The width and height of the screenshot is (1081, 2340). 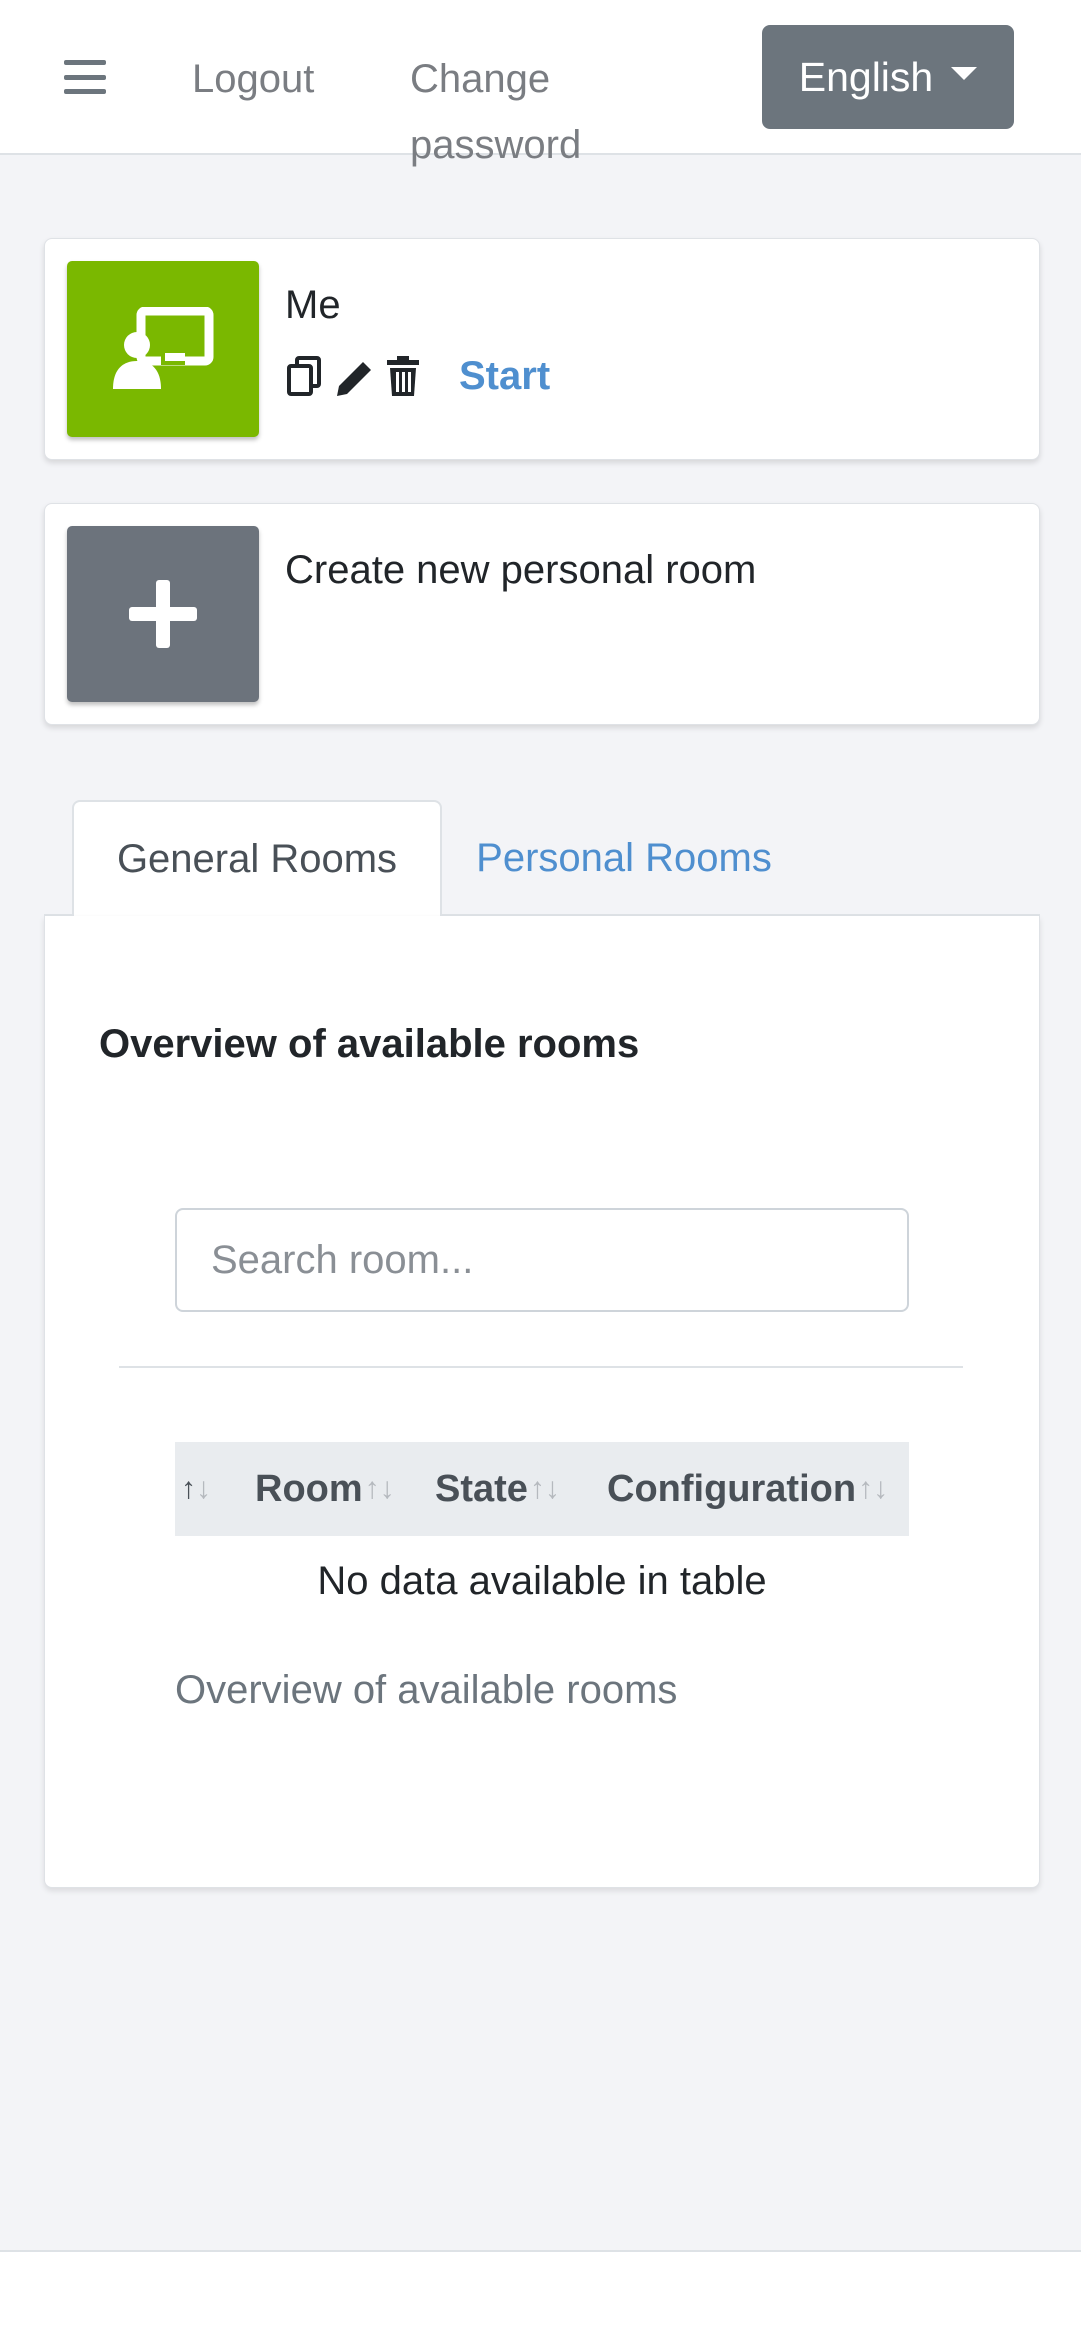 I want to click on room-name: Me, so click(x=313, y=305).